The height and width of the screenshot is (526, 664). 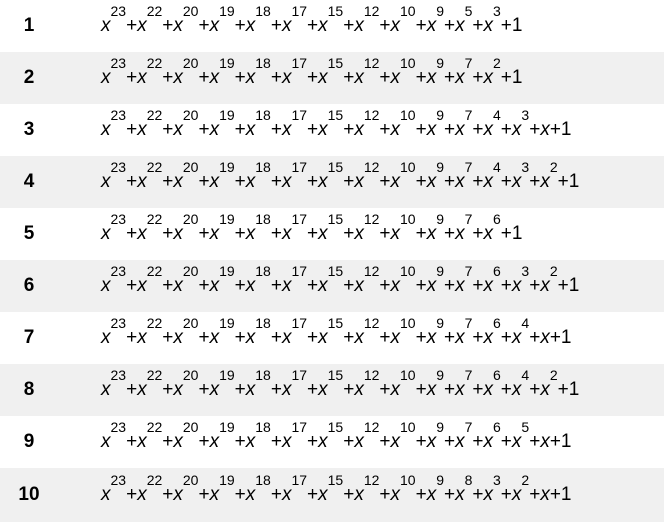 What do you see at coordinates (492, 176) in the screenshot?
I see `polynomial-term: x4` at bounding box center [492, 176].